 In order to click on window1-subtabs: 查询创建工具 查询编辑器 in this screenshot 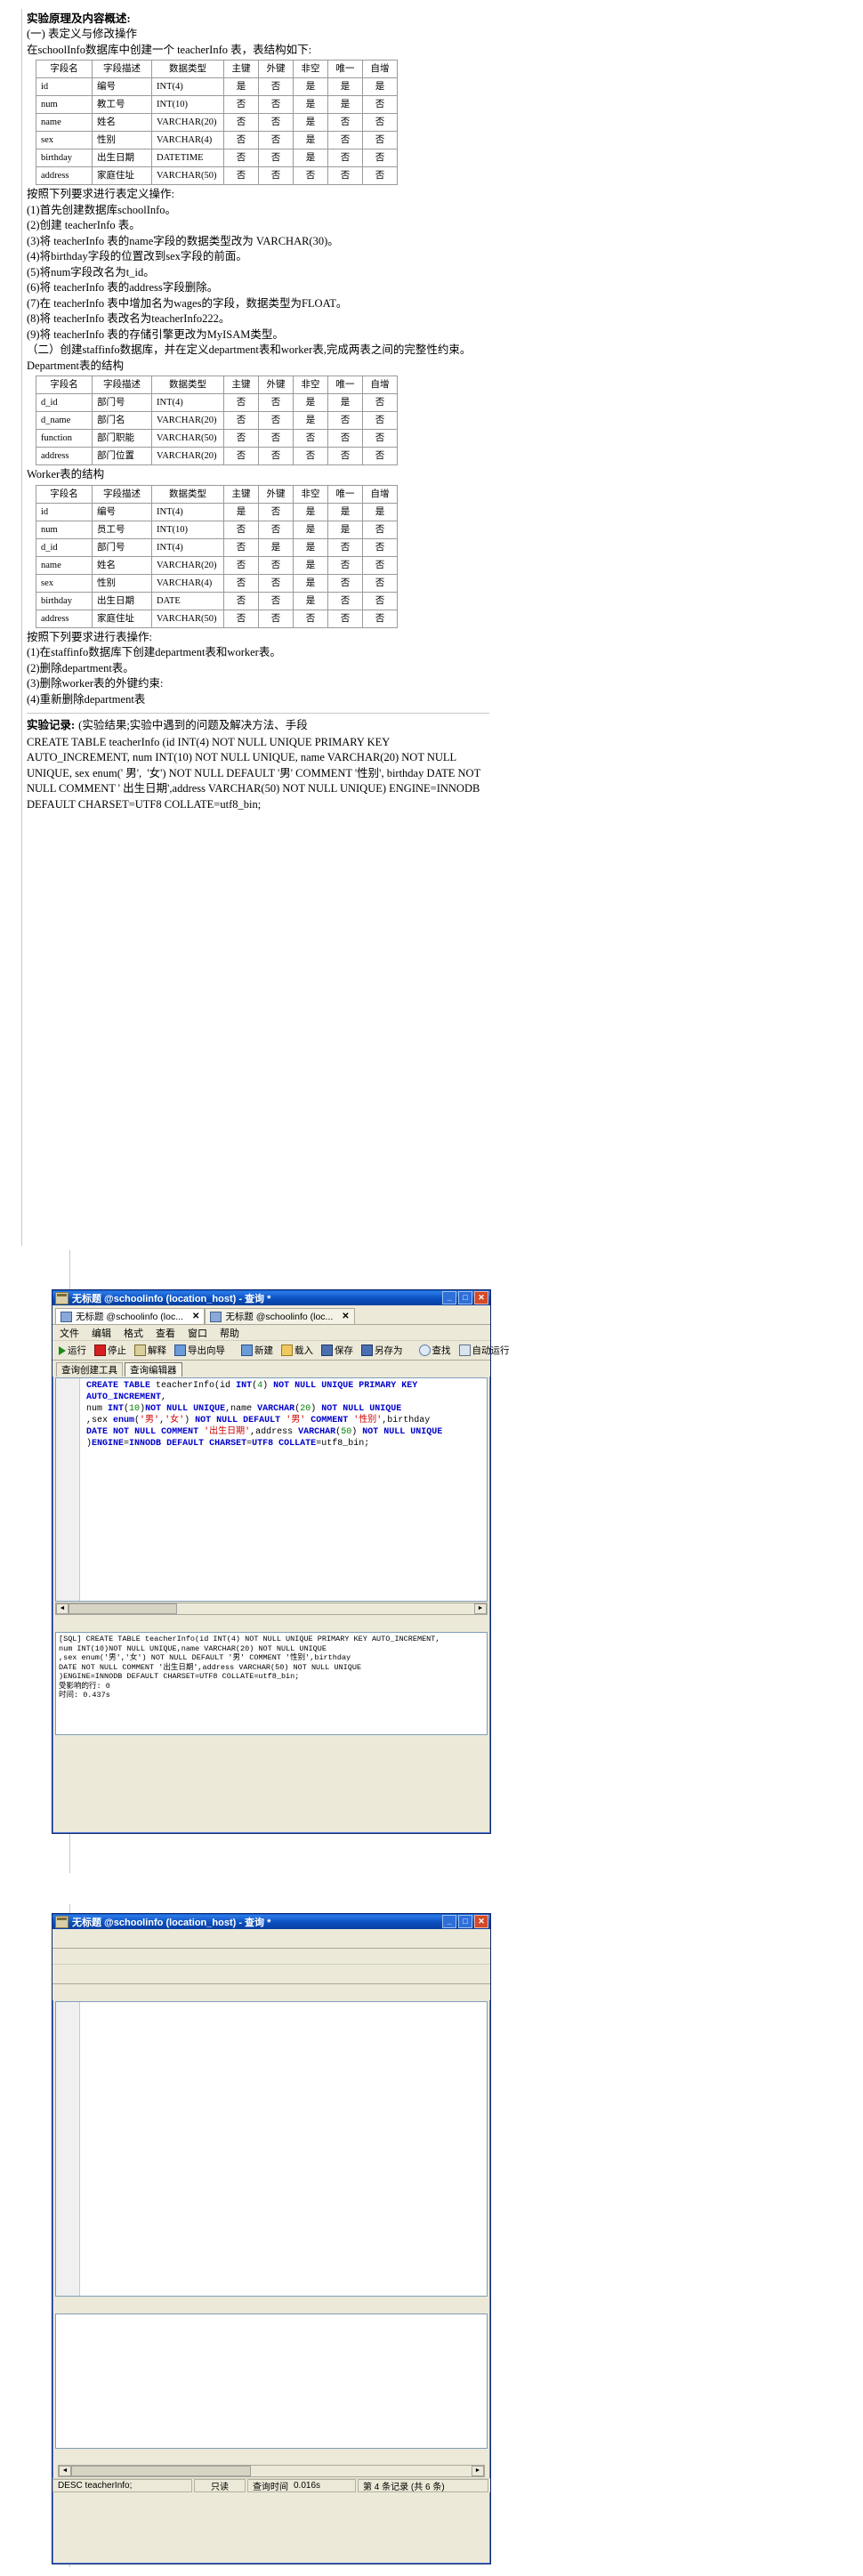, I will do `click(271, 1369)`.